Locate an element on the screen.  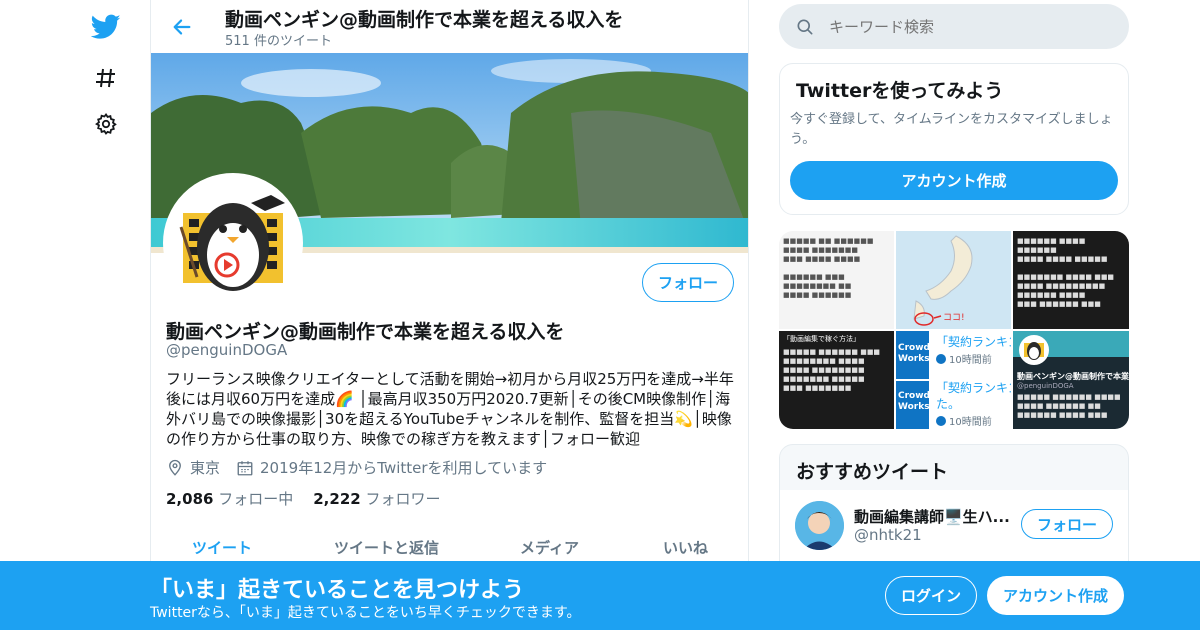
profile-name: 動画ペンギン@動画制作で本業を超える収入を is located at coordinates (365, 332).